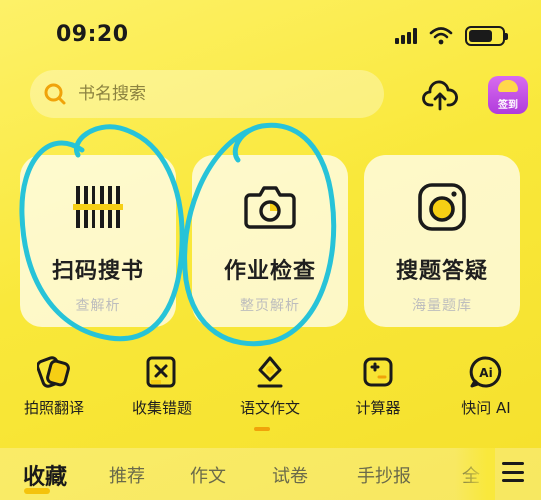 The height and width of the screenshot is (500, 541). Describe the element at coordinates (508, 105) in the screenshot. I see `checkin-label: 签到` at that location.